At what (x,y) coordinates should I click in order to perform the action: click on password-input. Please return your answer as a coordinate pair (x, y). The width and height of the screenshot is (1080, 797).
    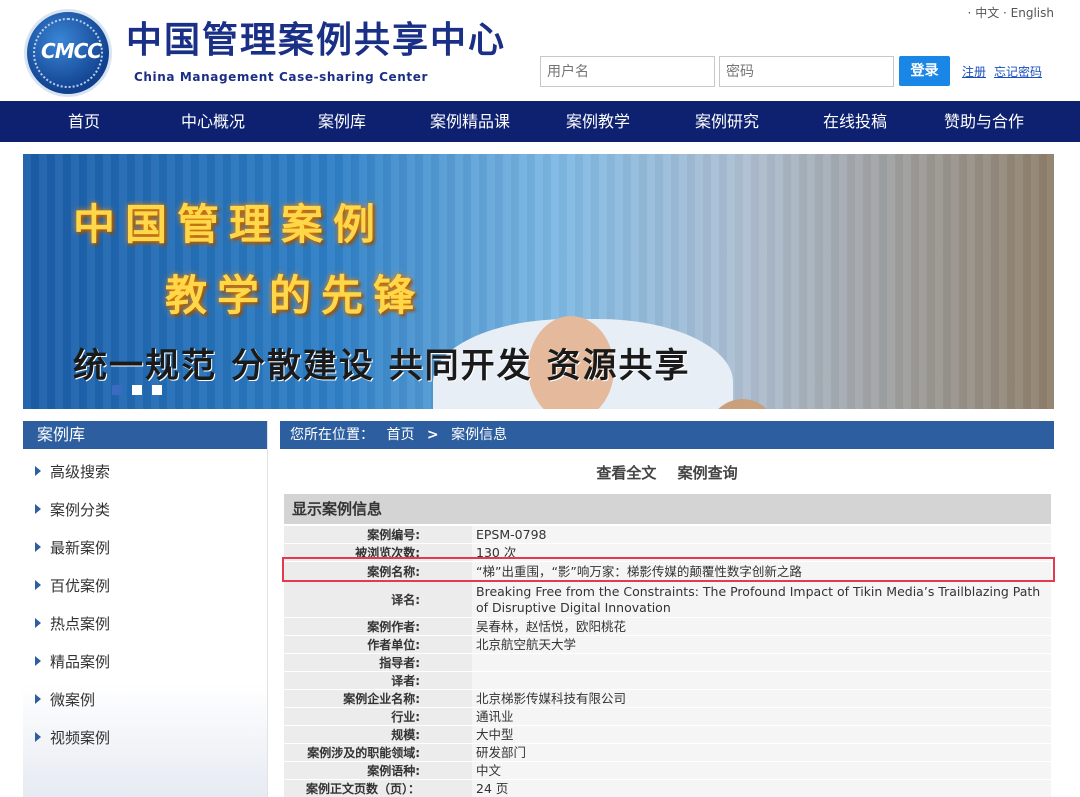
    Looking at the image, I should click on (806, 71).